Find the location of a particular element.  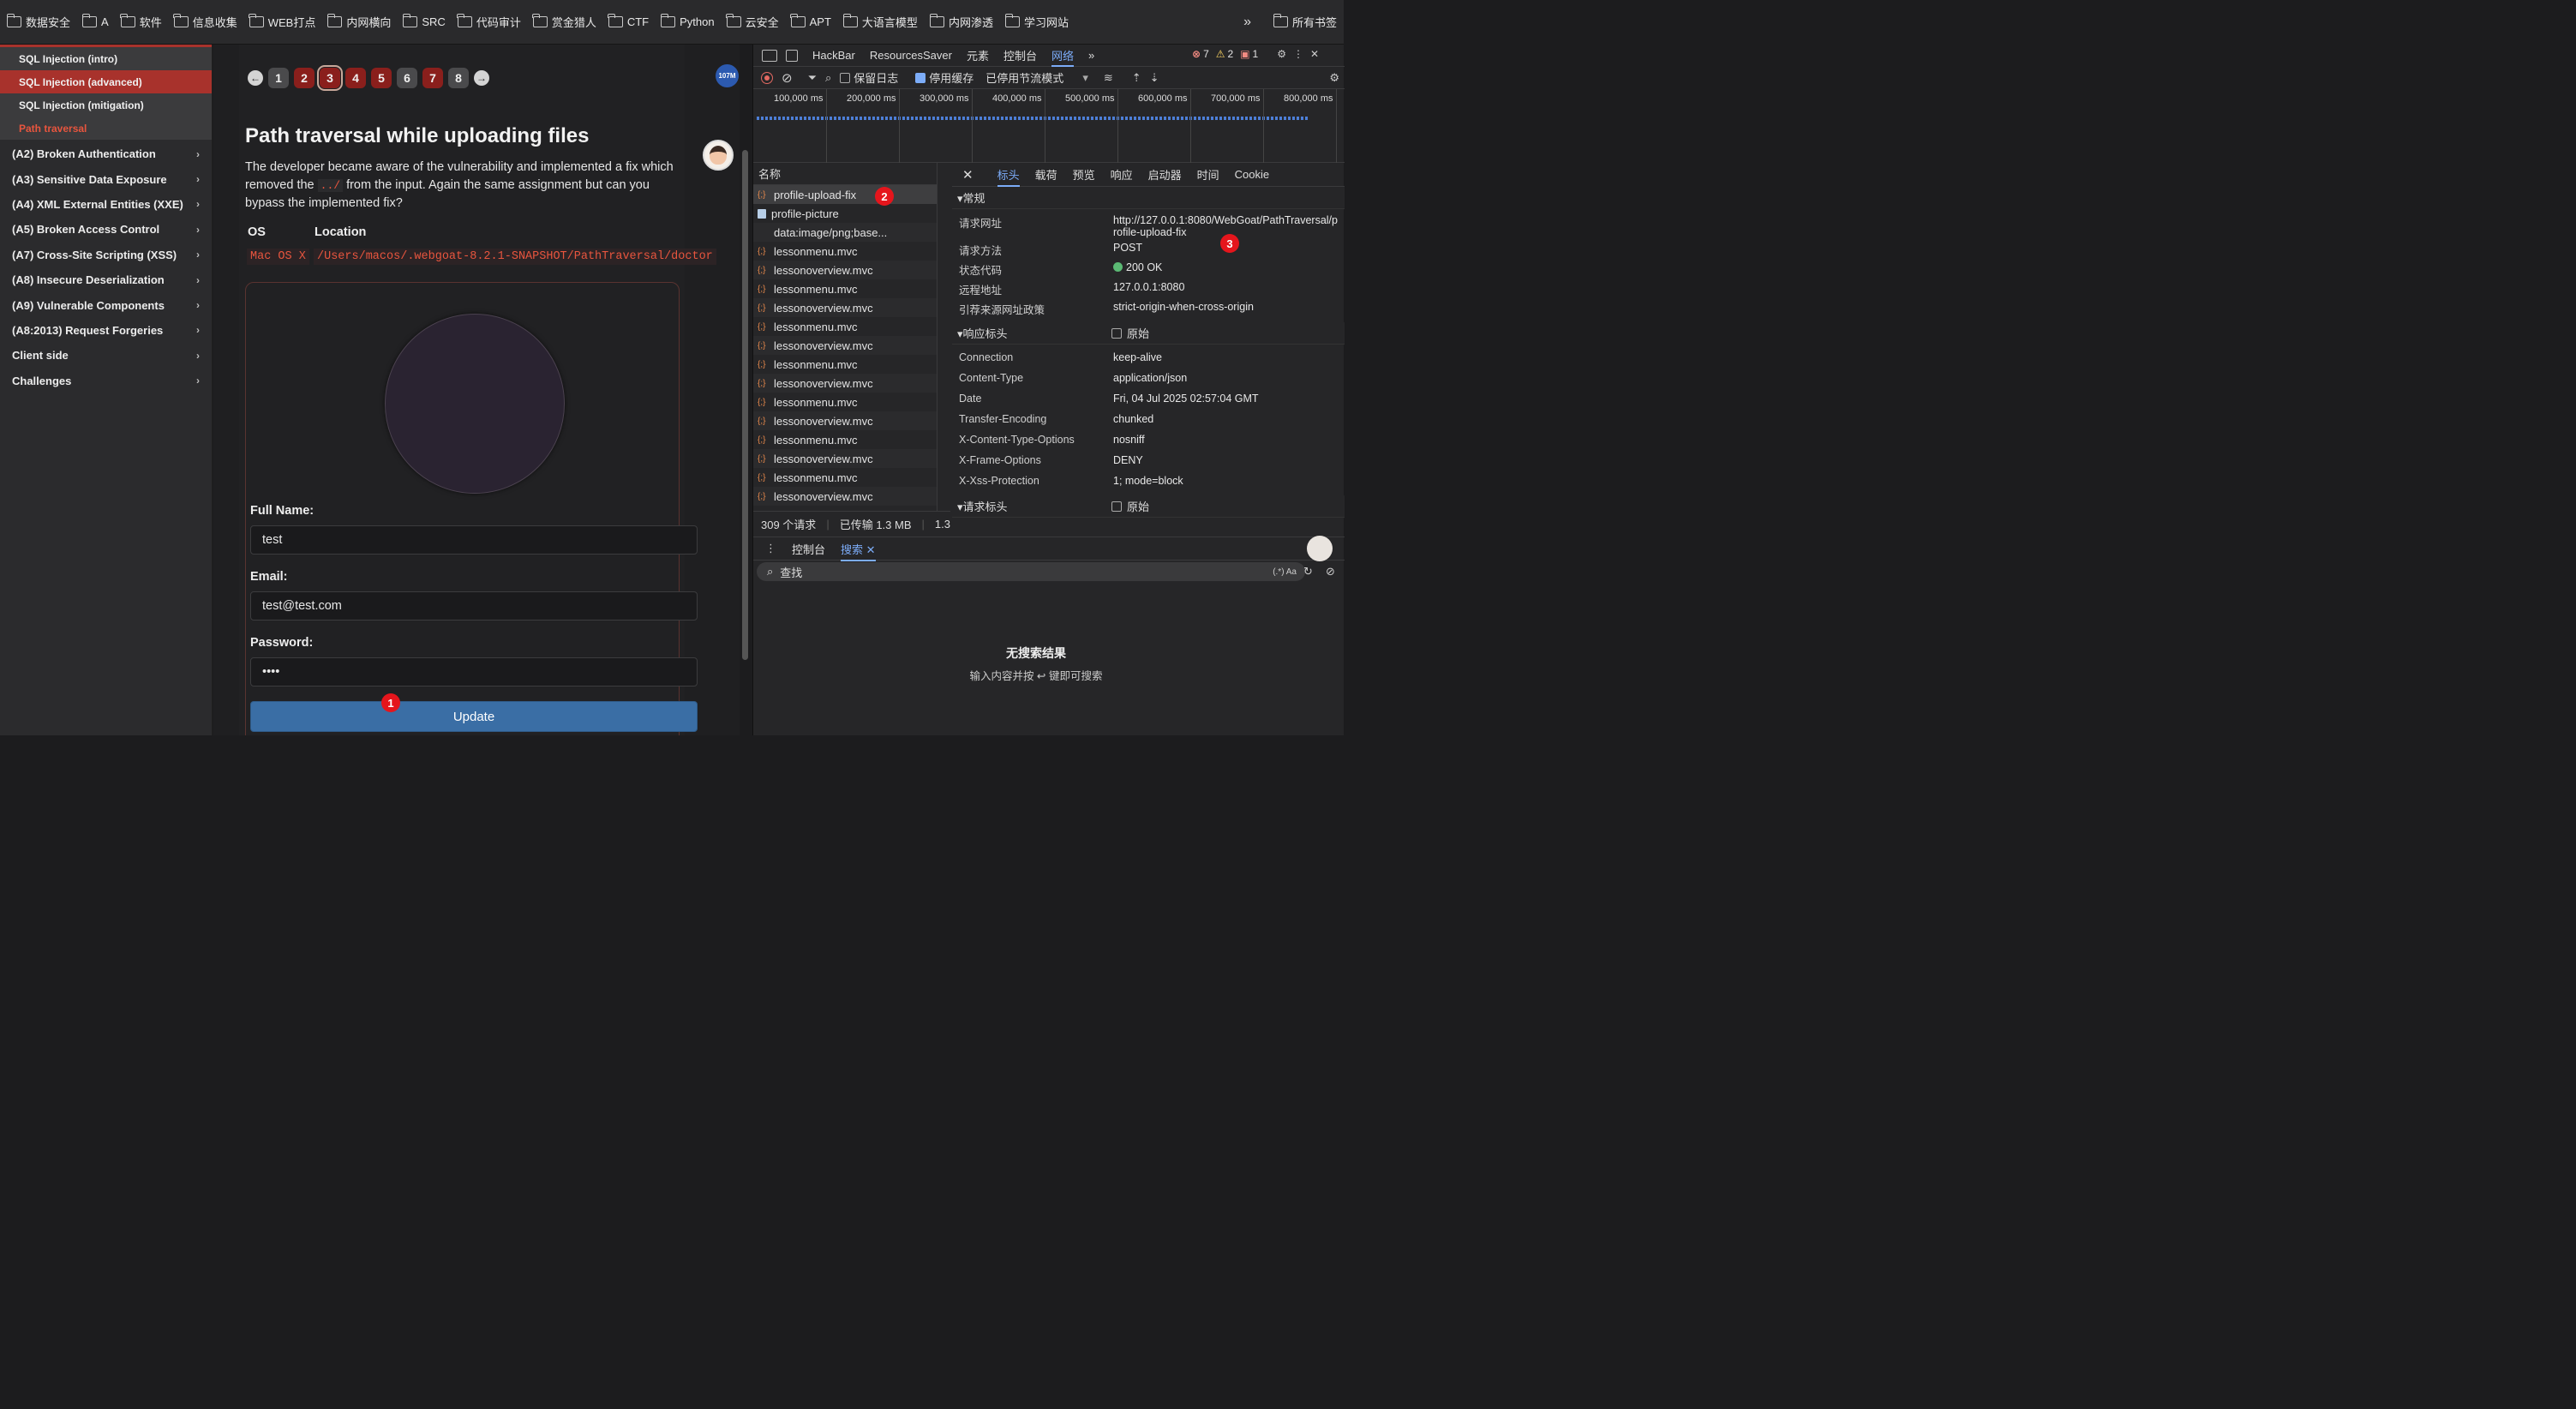

full-name-input: test is located at coordinates (474, 540).